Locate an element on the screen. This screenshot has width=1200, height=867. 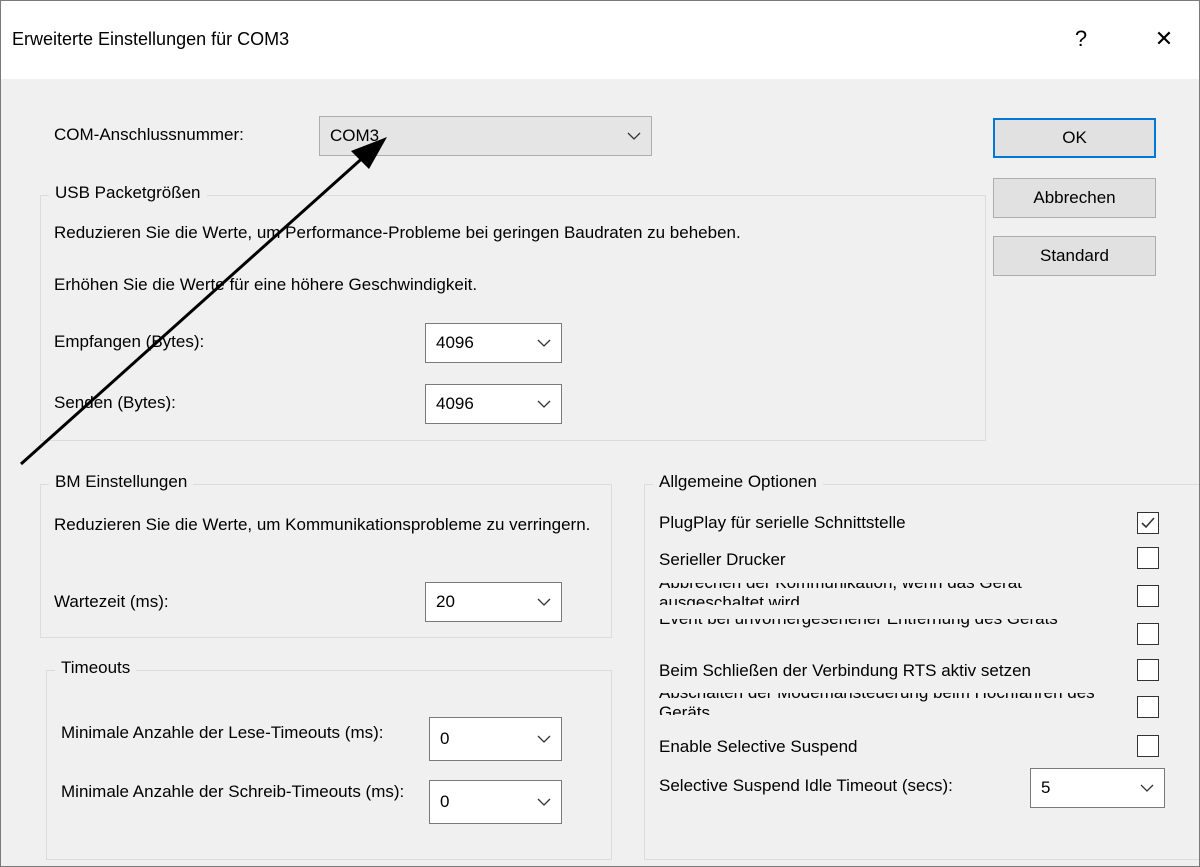
cancel-button: Abbrechen is located at coordinates (1074, 198).